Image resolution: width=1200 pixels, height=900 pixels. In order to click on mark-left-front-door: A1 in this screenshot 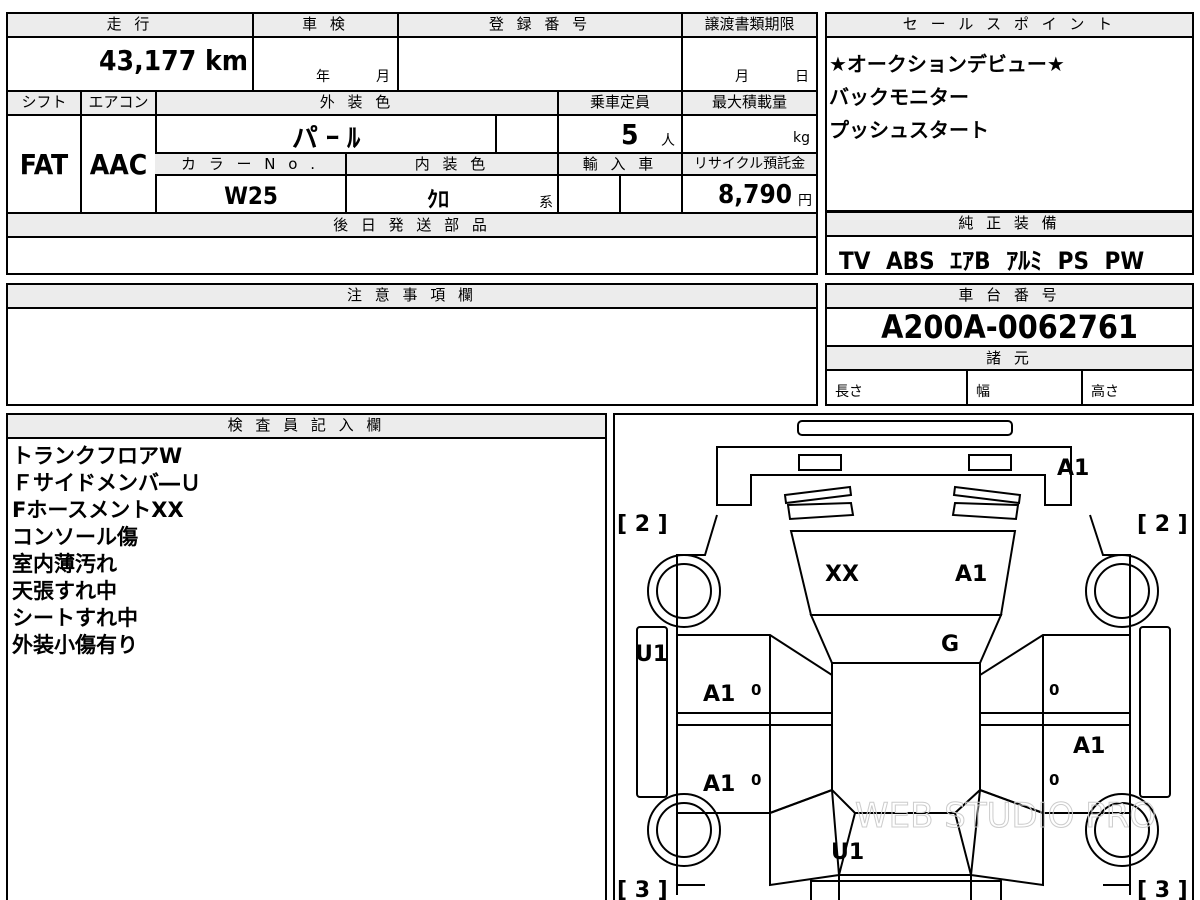, I will do `click(719, 694)`.